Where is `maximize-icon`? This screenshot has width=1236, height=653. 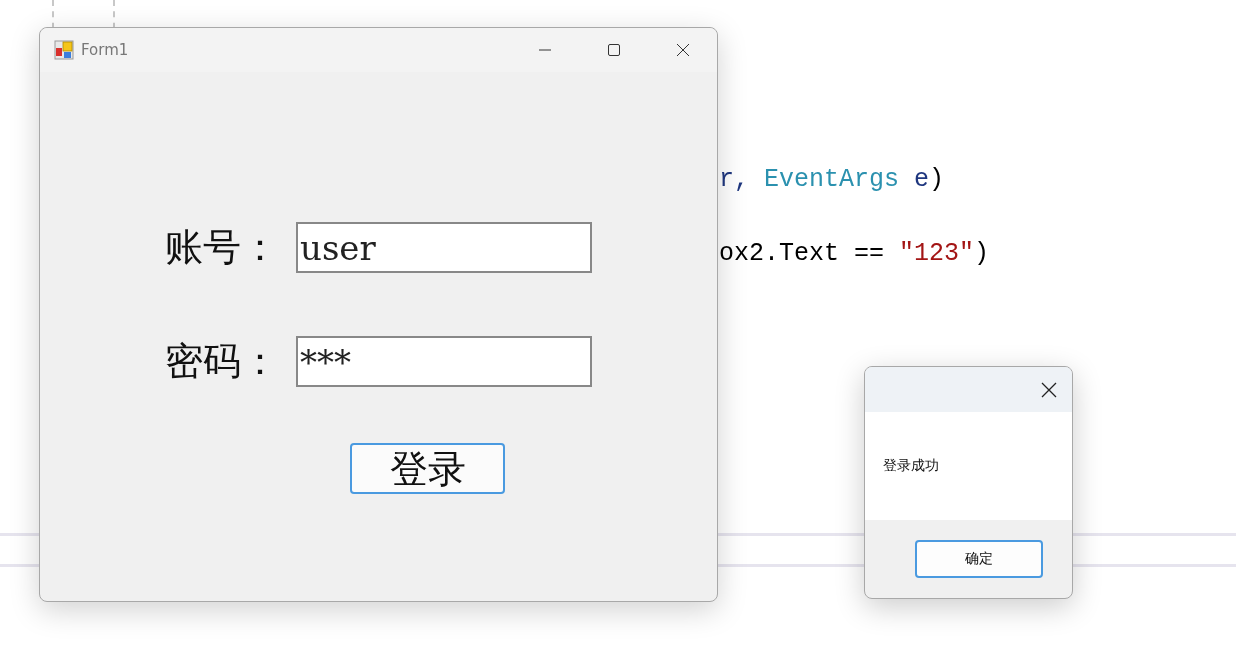
maximize-icon is located at coordinates (613, 50).